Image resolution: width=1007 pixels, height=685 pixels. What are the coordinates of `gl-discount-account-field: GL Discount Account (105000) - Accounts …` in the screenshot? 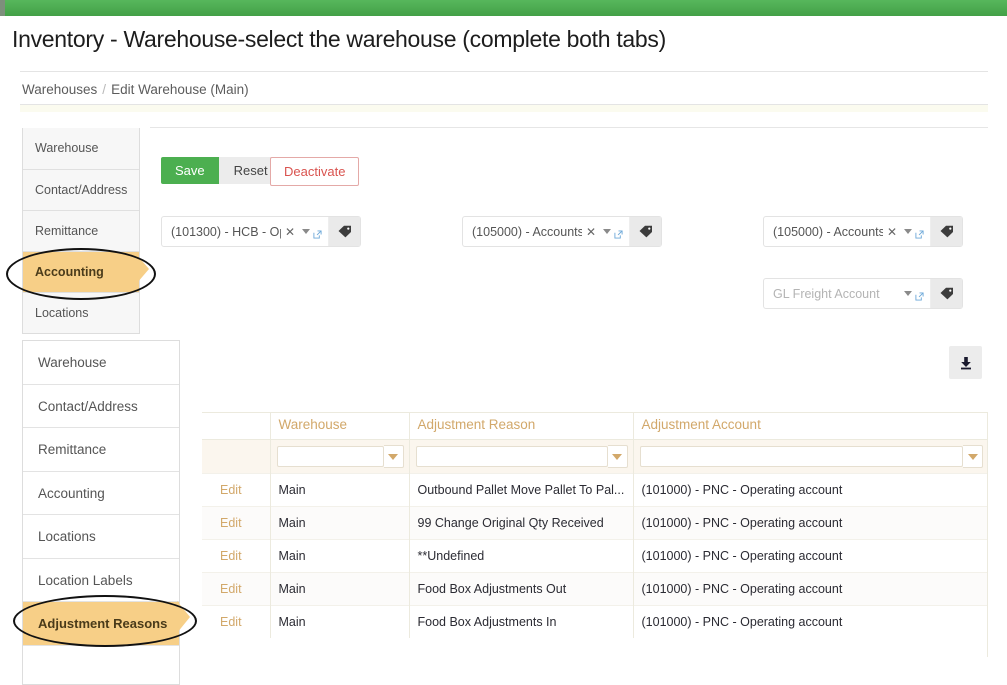 It's located at (863, 231).